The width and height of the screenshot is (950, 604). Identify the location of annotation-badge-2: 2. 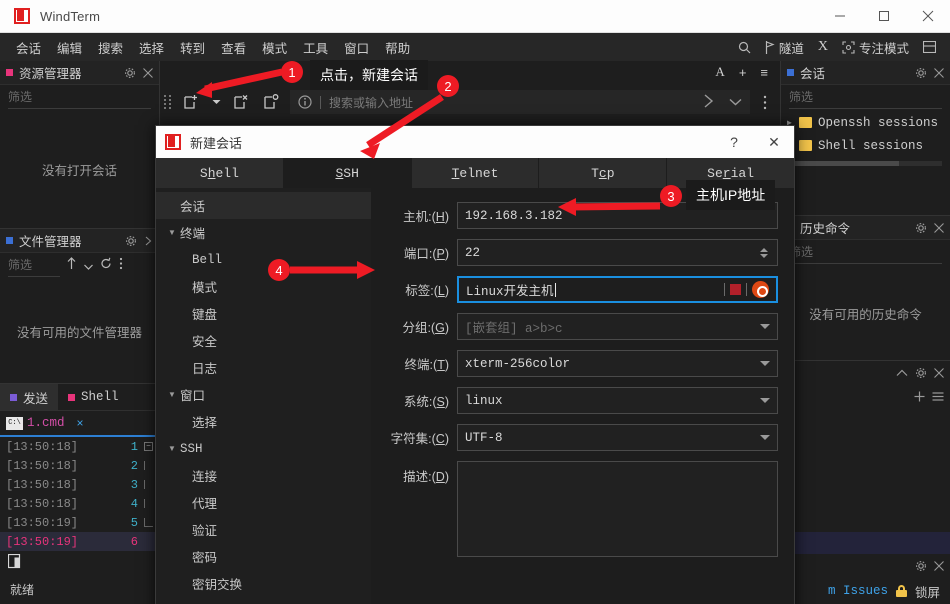
(448, 86).